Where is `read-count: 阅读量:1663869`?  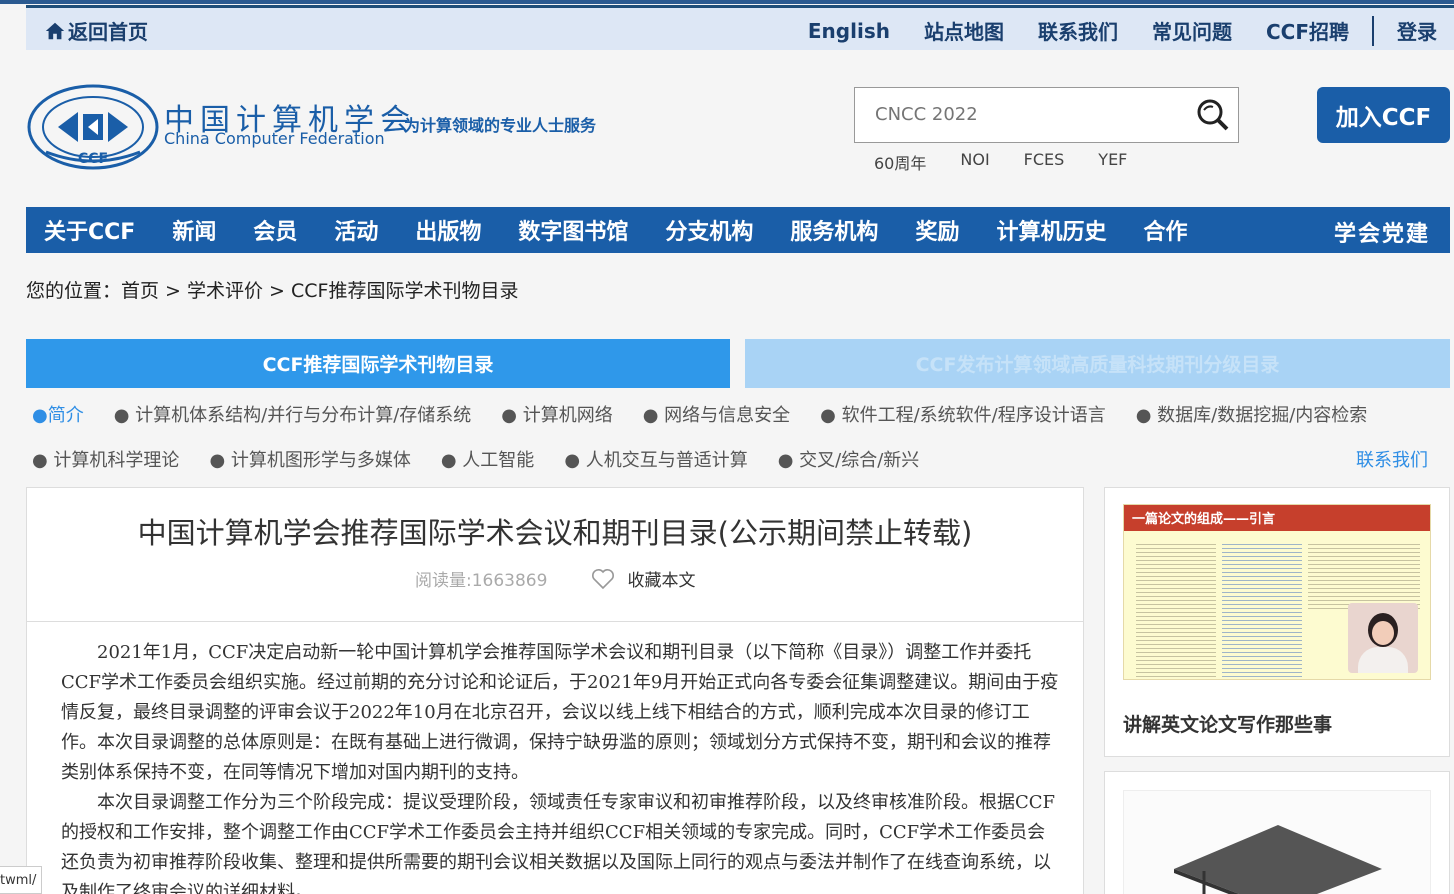 read-count: 阅读量:1663869 is located at coordinates (481, 581).